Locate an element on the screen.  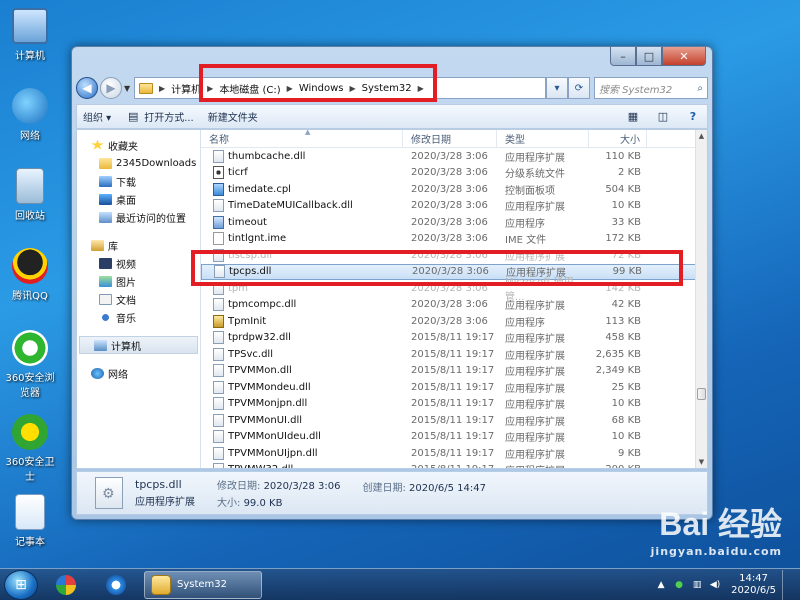
desktop-icon-network: 网络 is located at coordinates (30, 115).